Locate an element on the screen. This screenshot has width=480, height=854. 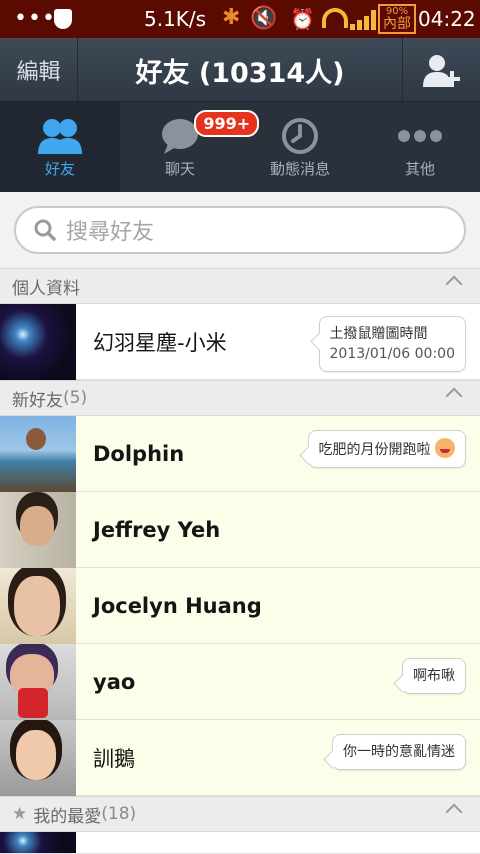
status-message: 啊布啾 is located at coordinates (434, 676).